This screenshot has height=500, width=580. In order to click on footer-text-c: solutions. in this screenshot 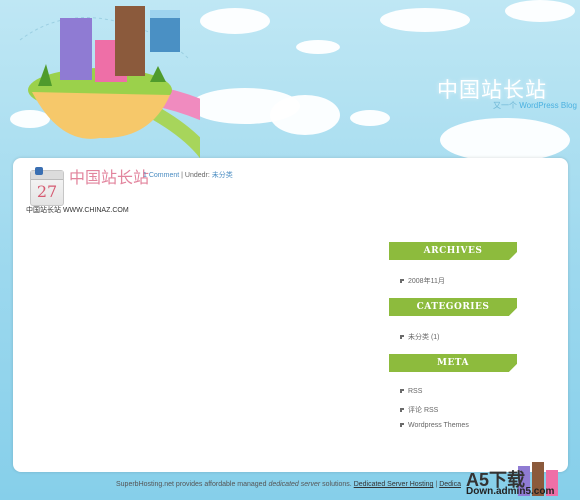, I will do `click(337, 484)`.